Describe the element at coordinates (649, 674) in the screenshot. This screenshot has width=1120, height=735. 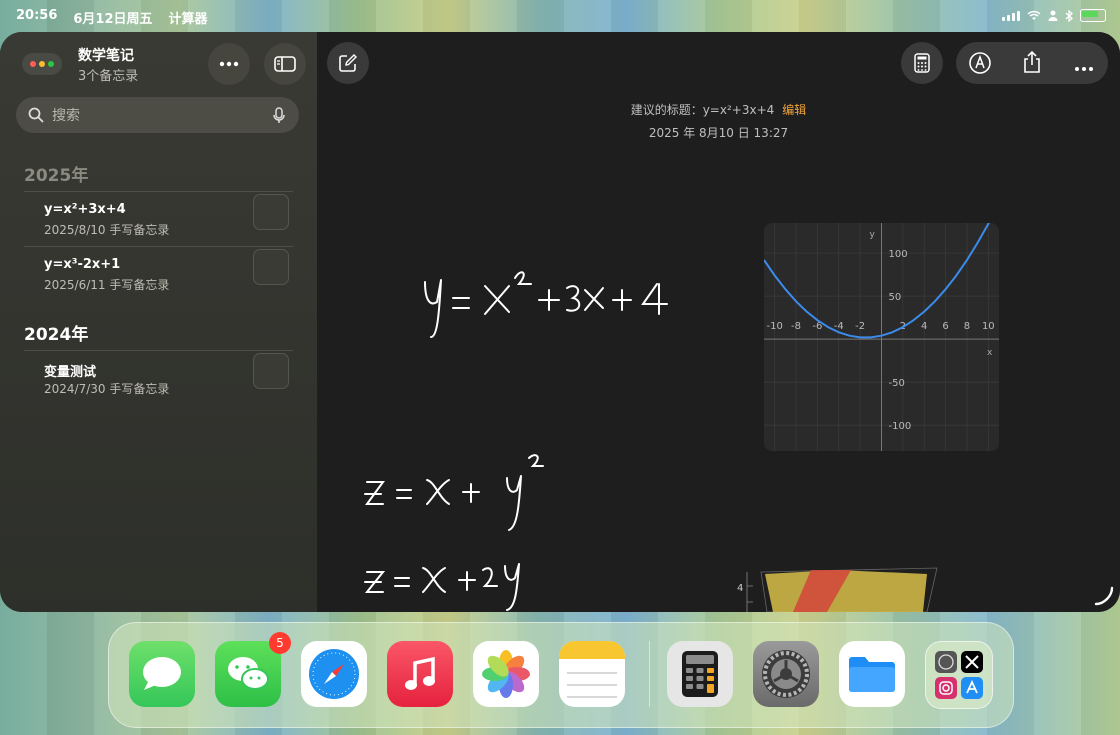
I see `dock-separator` at that location.